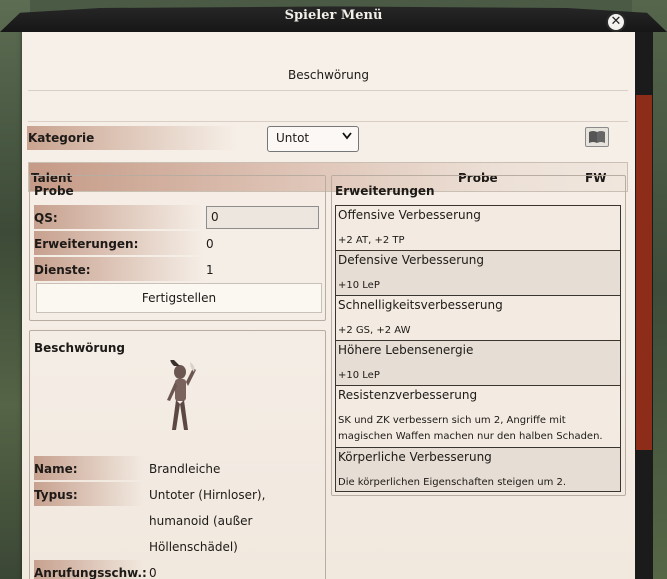 The width and height of the screenshot is (667, 579). What do you see at coordinates (411, 260) in the screenshot?
I see `extension-name: Defensive Verbesserung` at bounding box center [411, 260].